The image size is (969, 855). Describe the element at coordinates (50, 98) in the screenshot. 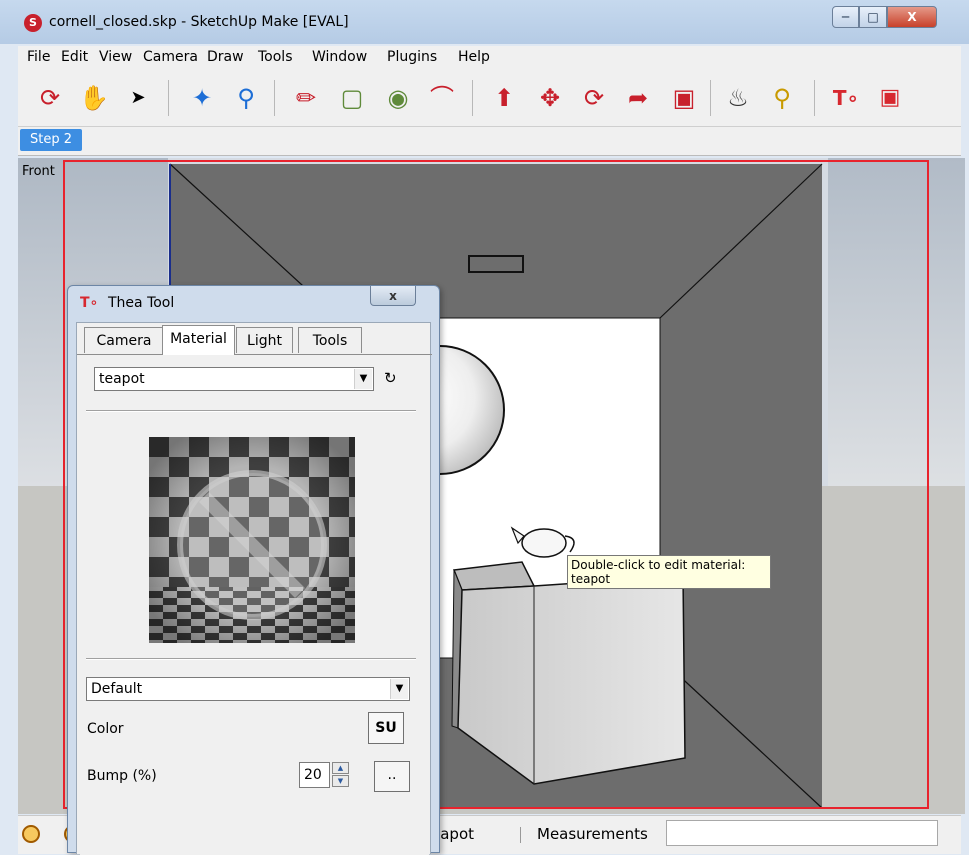

I see `orbit-icon: ⟳` at that location.